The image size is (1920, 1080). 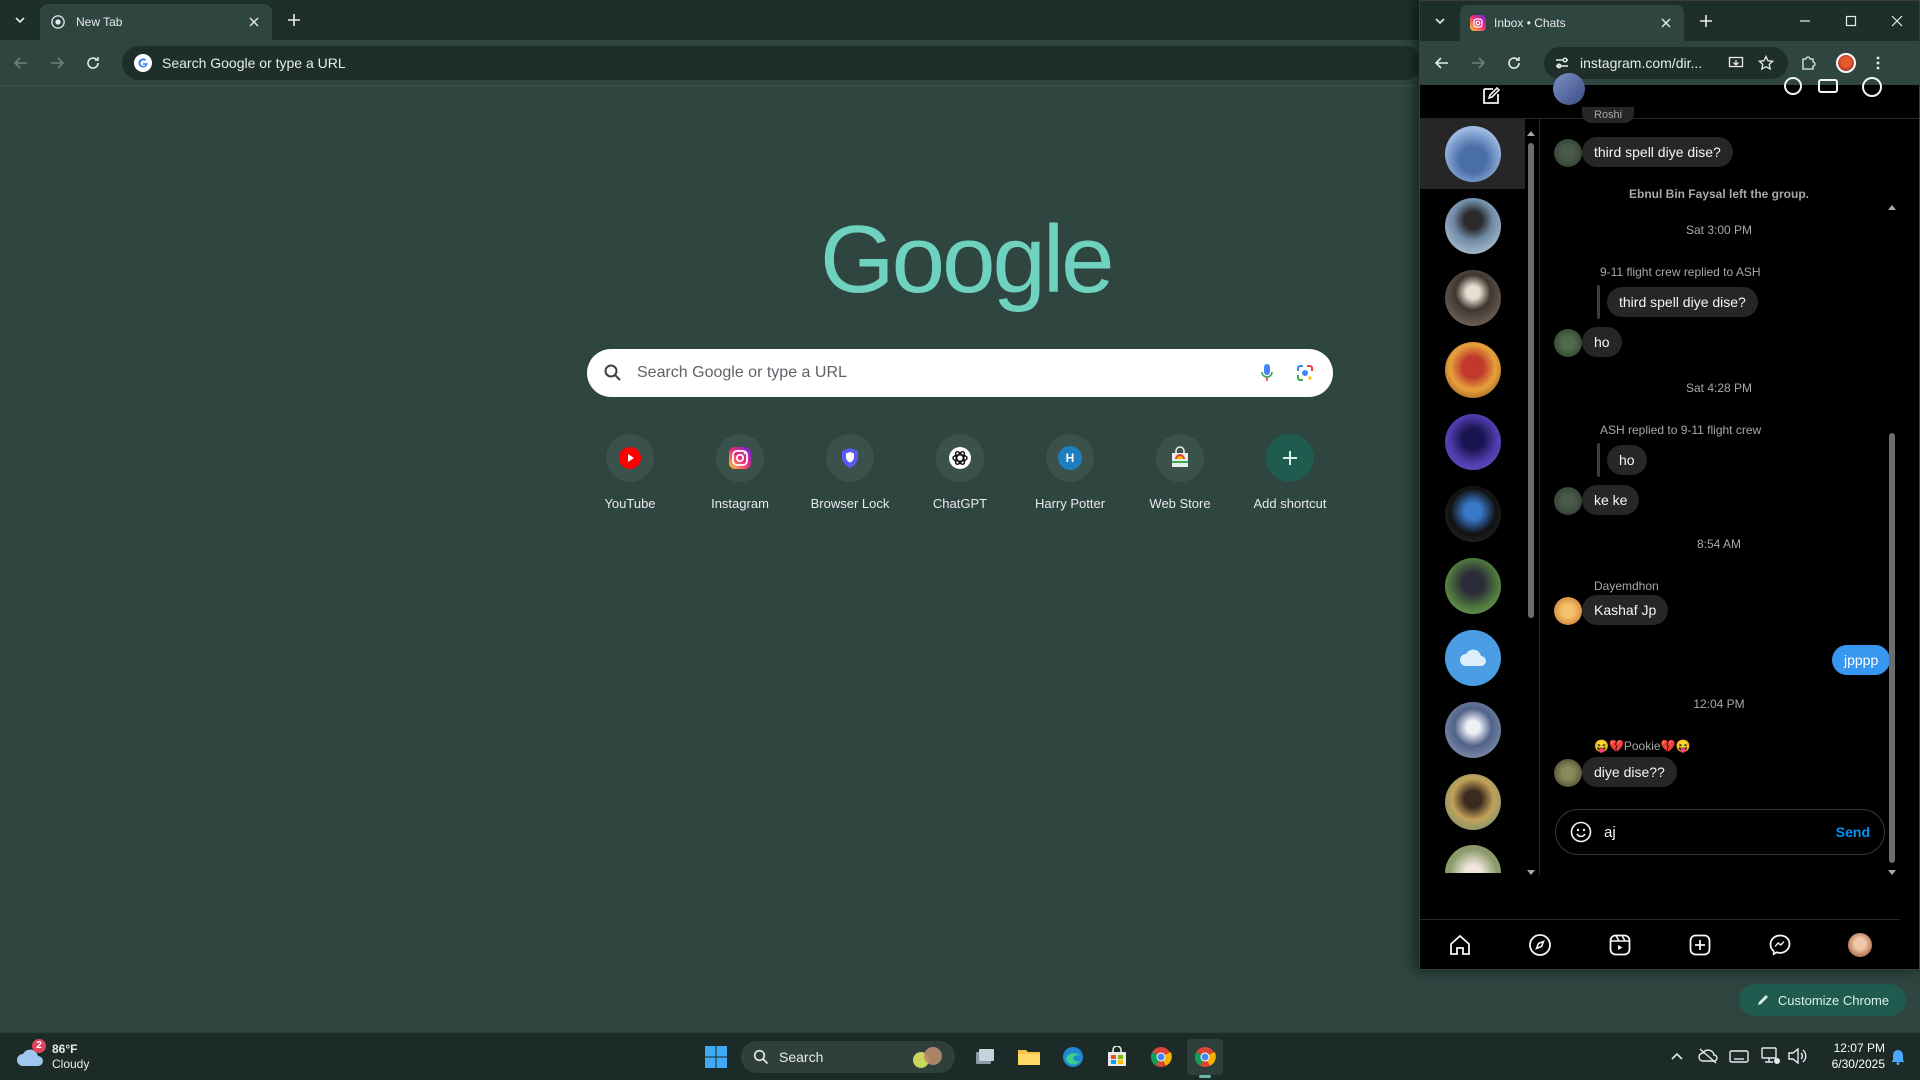 I want to click on new-tab-button, so click(x=294, y=20).